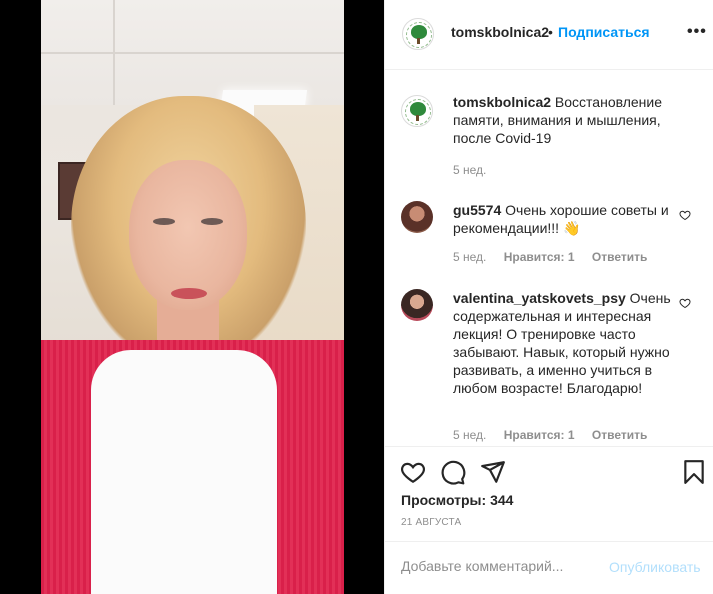  Describe the element at coordinates (604, 32) in the screenshot. I see `follow-button: Подписаться` at that location.